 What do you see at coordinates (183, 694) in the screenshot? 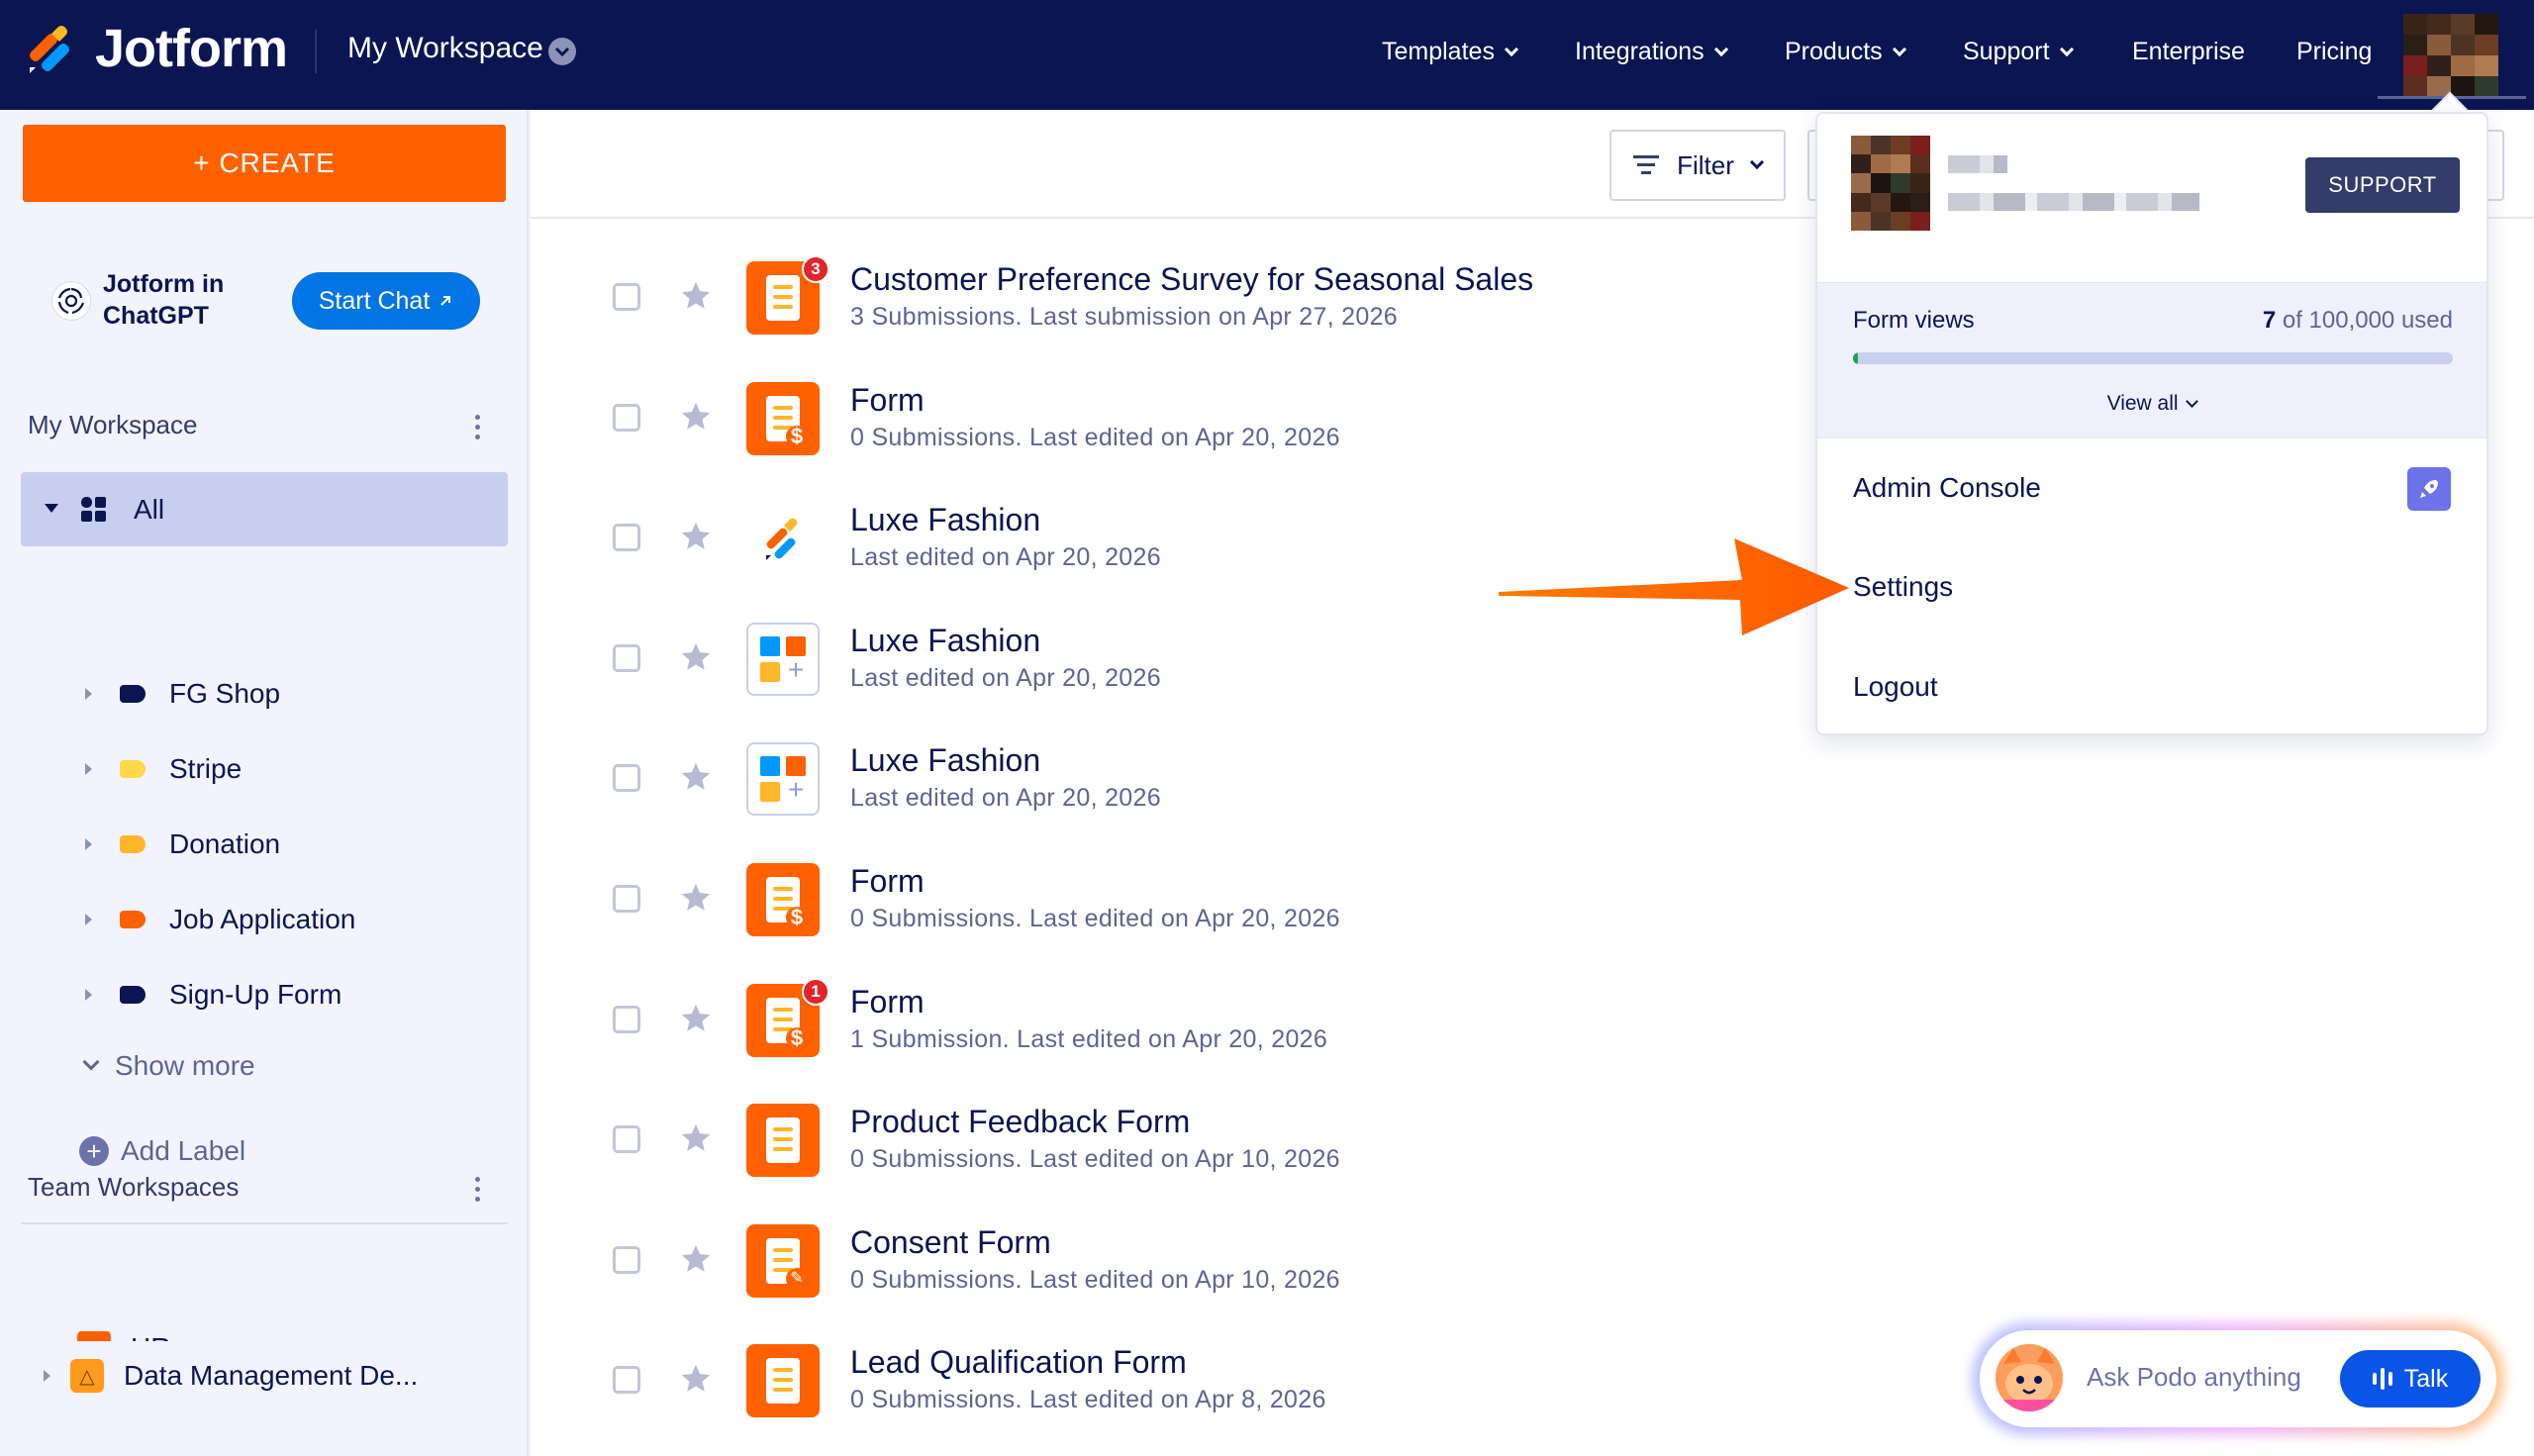
I see `sidebar-label-item: FG Shop` at bounding box center [183, 694].